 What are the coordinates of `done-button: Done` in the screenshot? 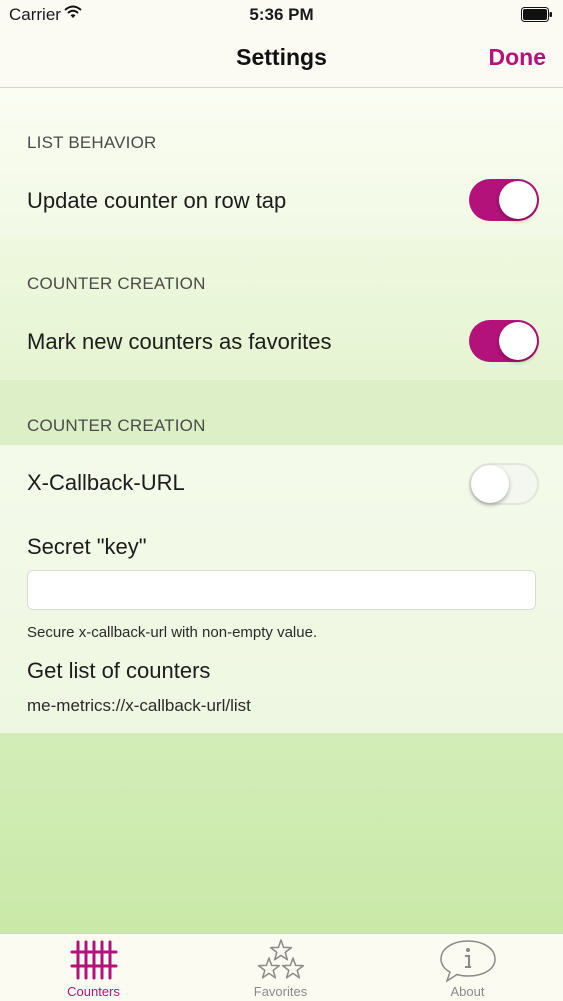 It's located at (518, 57).